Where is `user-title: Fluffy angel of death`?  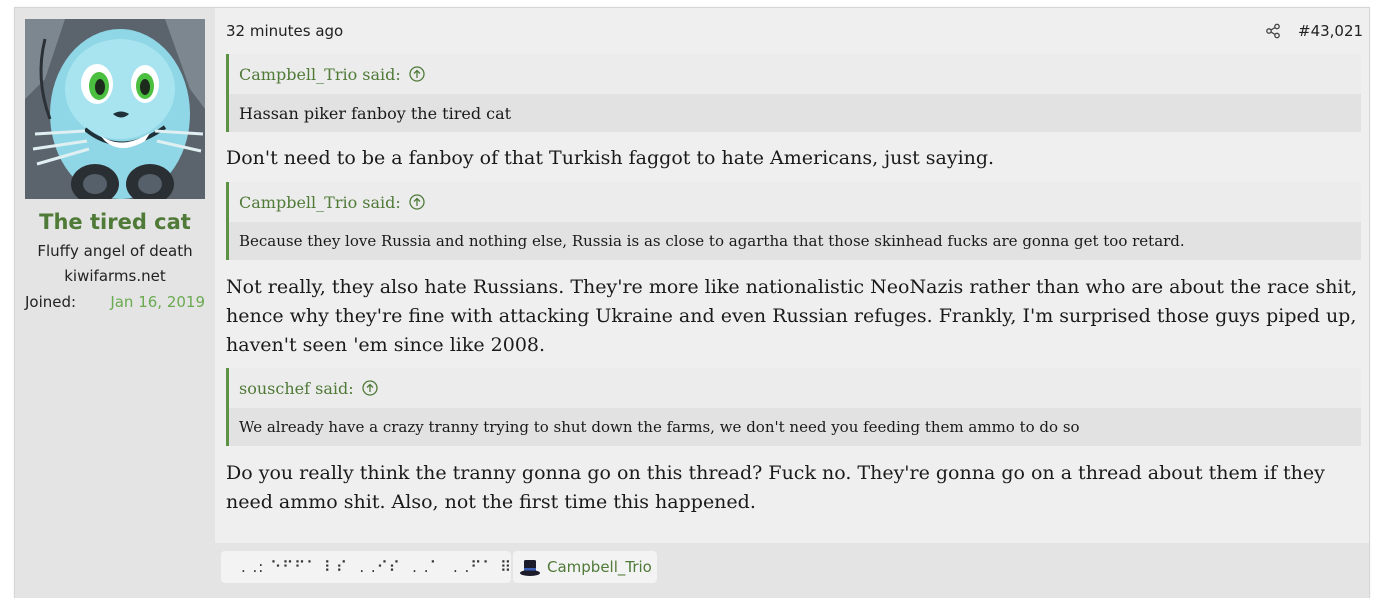
user-title: Fluffy angel of death is located at coordinates (115, 251).